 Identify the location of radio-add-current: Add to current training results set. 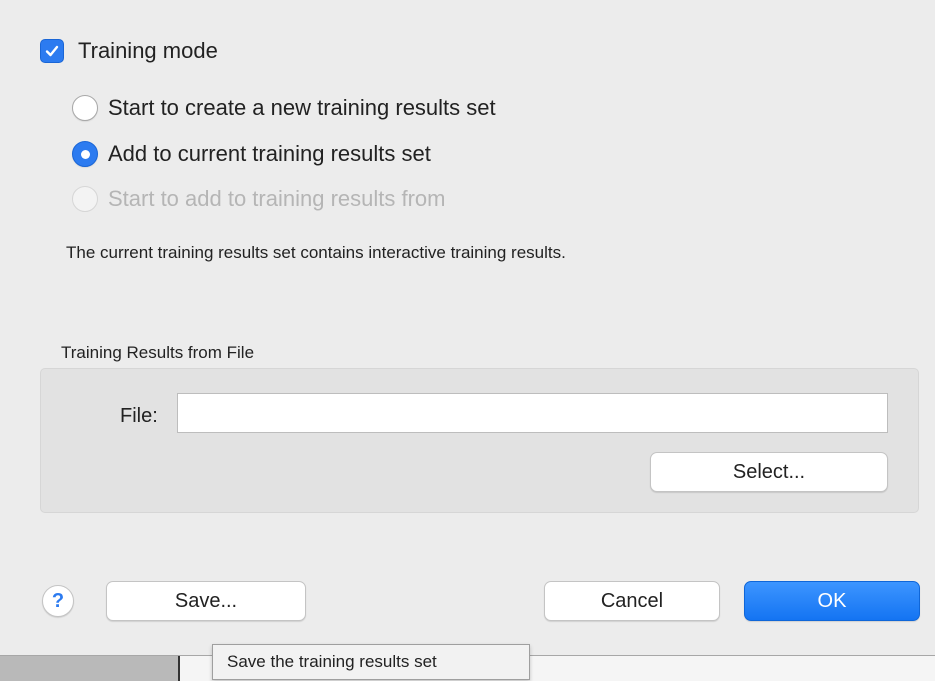
(251, 154).